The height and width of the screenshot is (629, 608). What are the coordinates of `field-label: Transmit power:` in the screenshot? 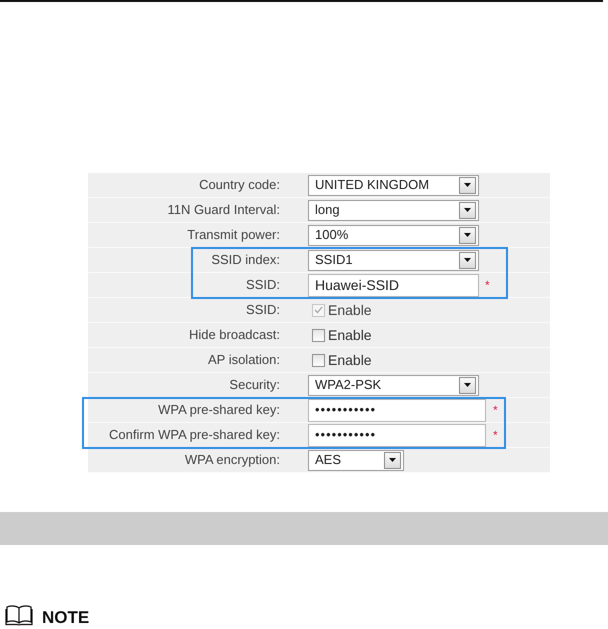 It's located at (233, 235).